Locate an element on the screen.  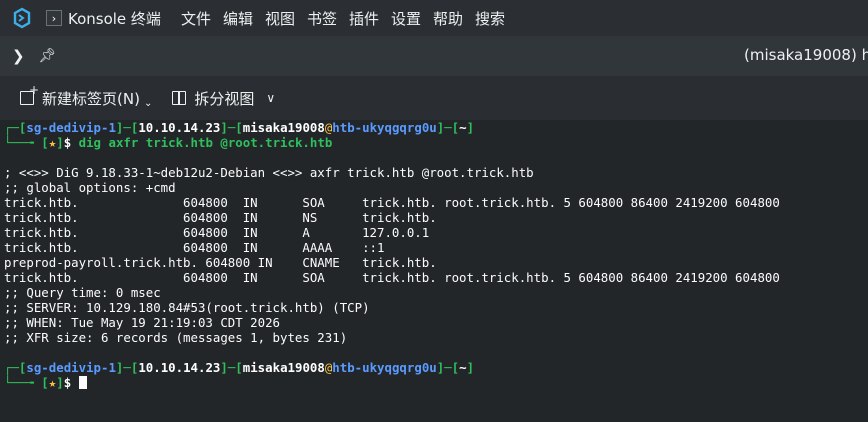
new-tab-icon is located at coordinates (29, 94).